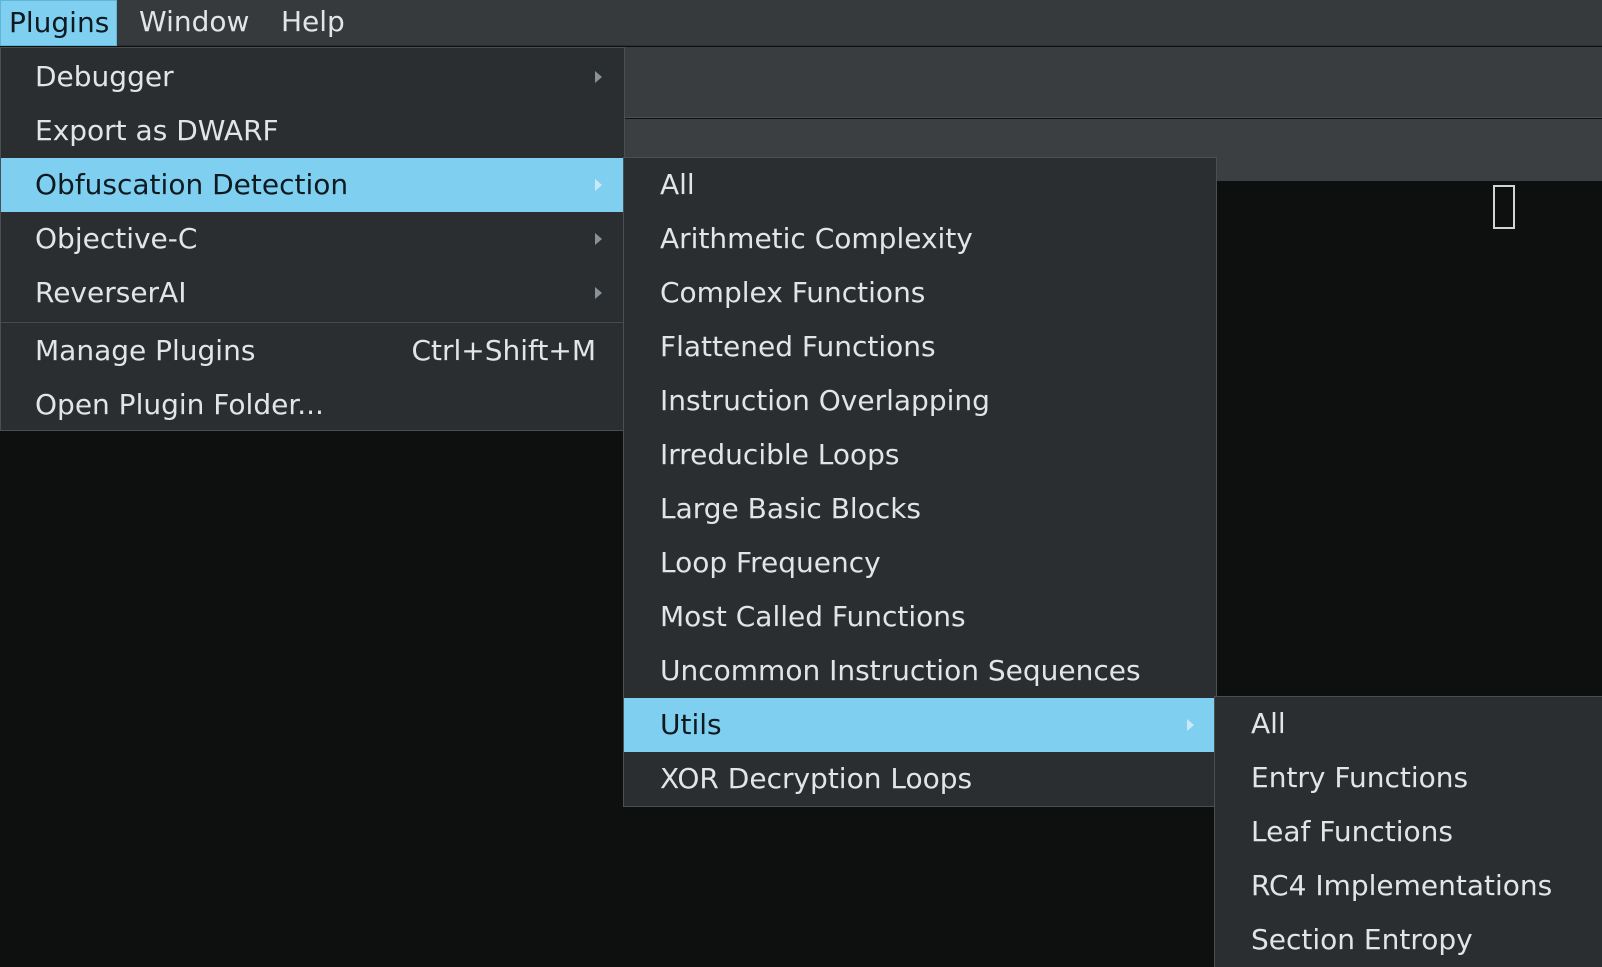 This screenshot has width=1602, height=967. I want to click on menu-item-debugger: Debugger, so click(312, 77).